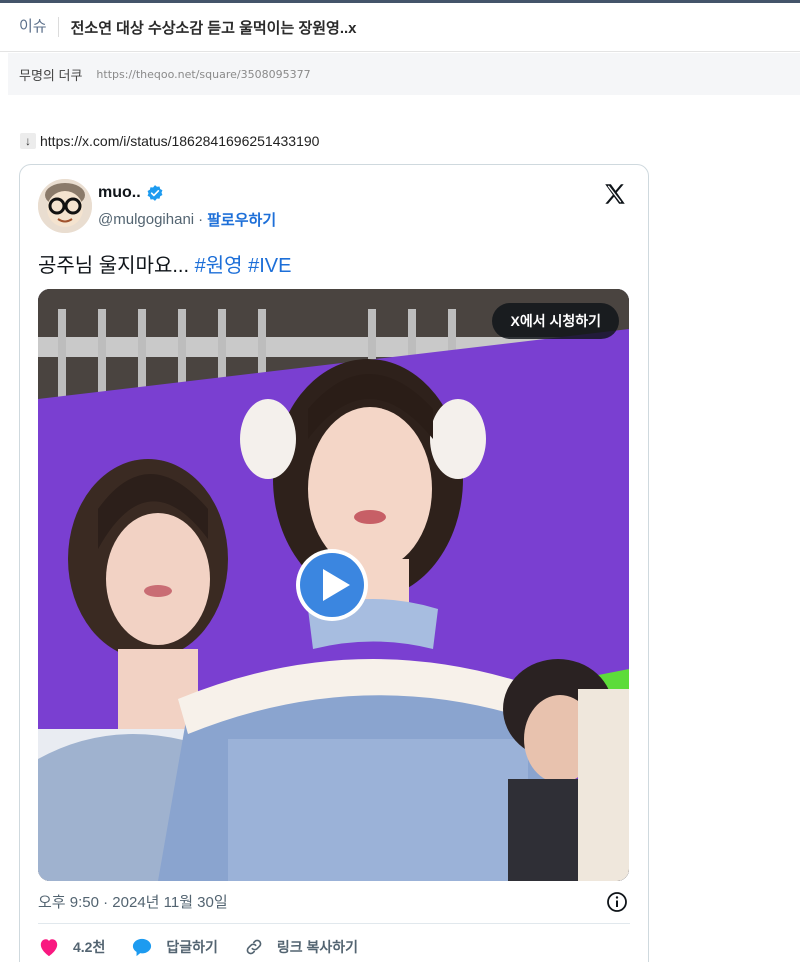 This screenshot has width=800, height=962. What do you see at coordinates (203, 74) in the screenshot?
I see `post-url: https://theqoo.net/square/3508095377` at bounding box center [203, 74].